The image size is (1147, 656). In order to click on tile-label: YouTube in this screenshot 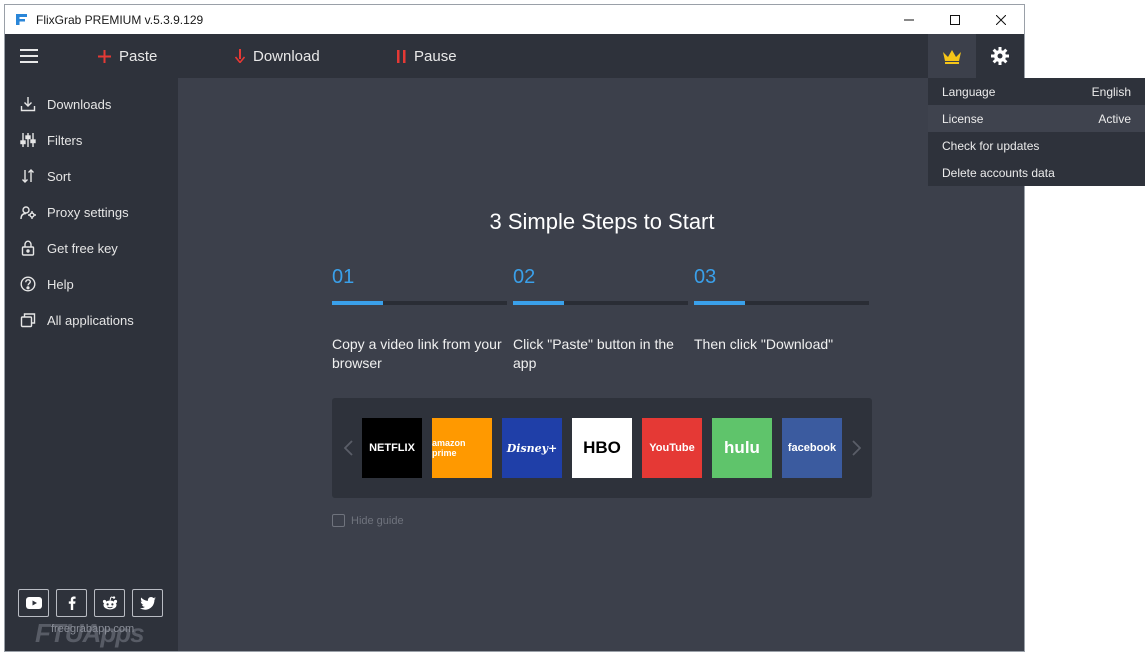, I will do `click(672, 448)`.